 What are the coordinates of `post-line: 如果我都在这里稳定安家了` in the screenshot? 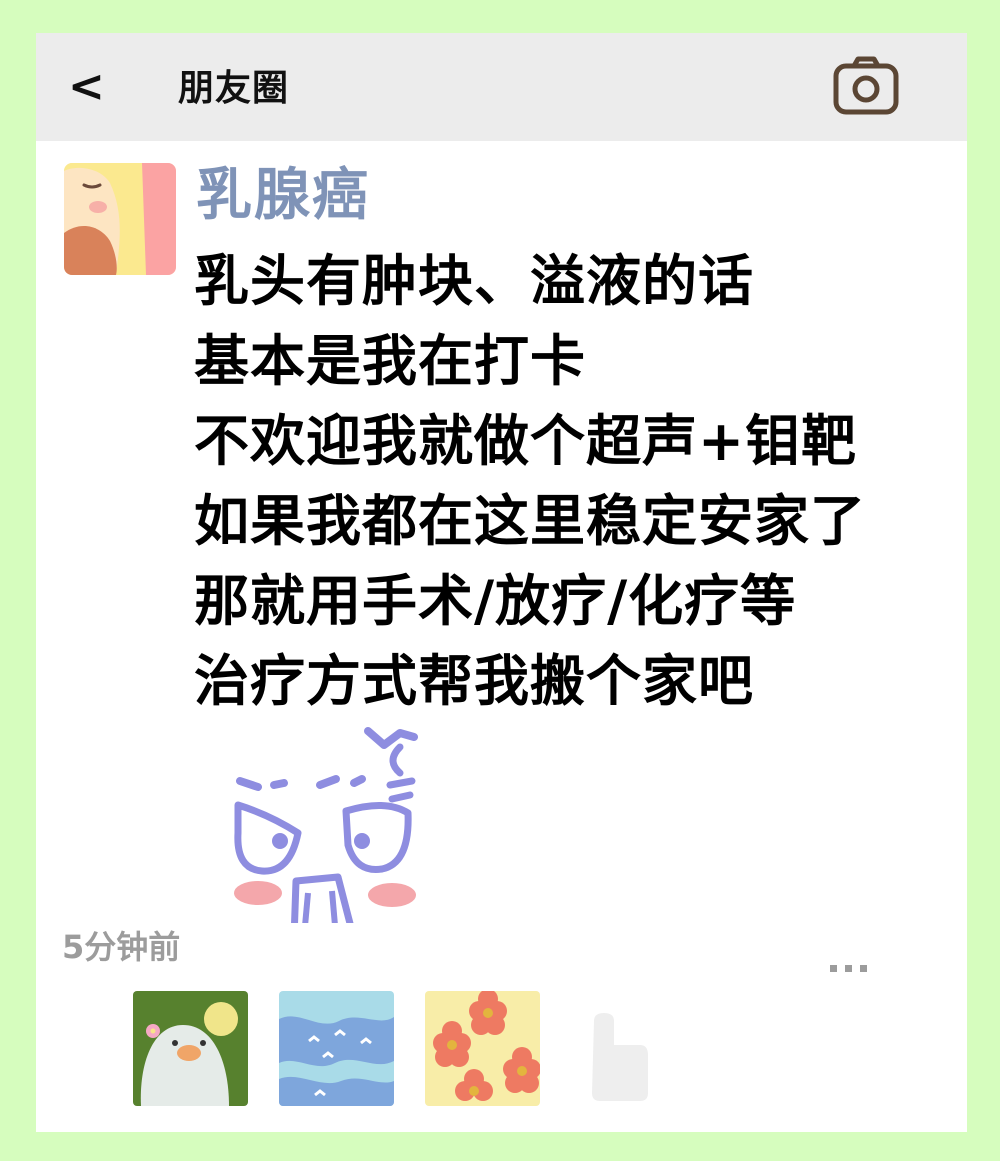 It's located at (530, 521).